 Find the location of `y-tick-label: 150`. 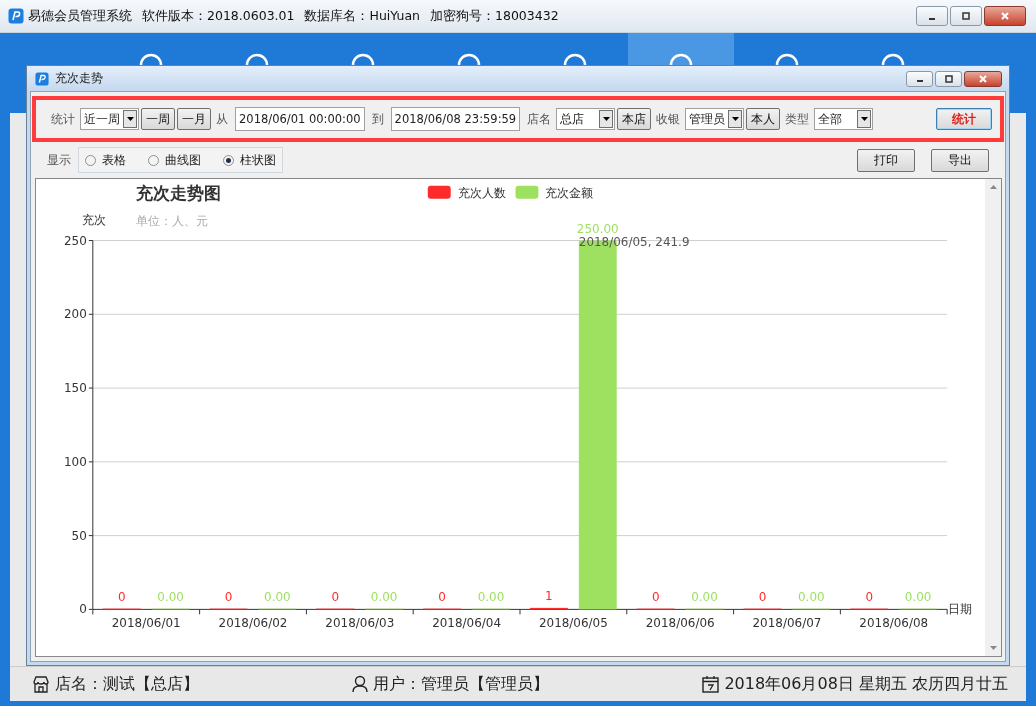

y-tick-label: 150 is located at coordinates (75, 388).